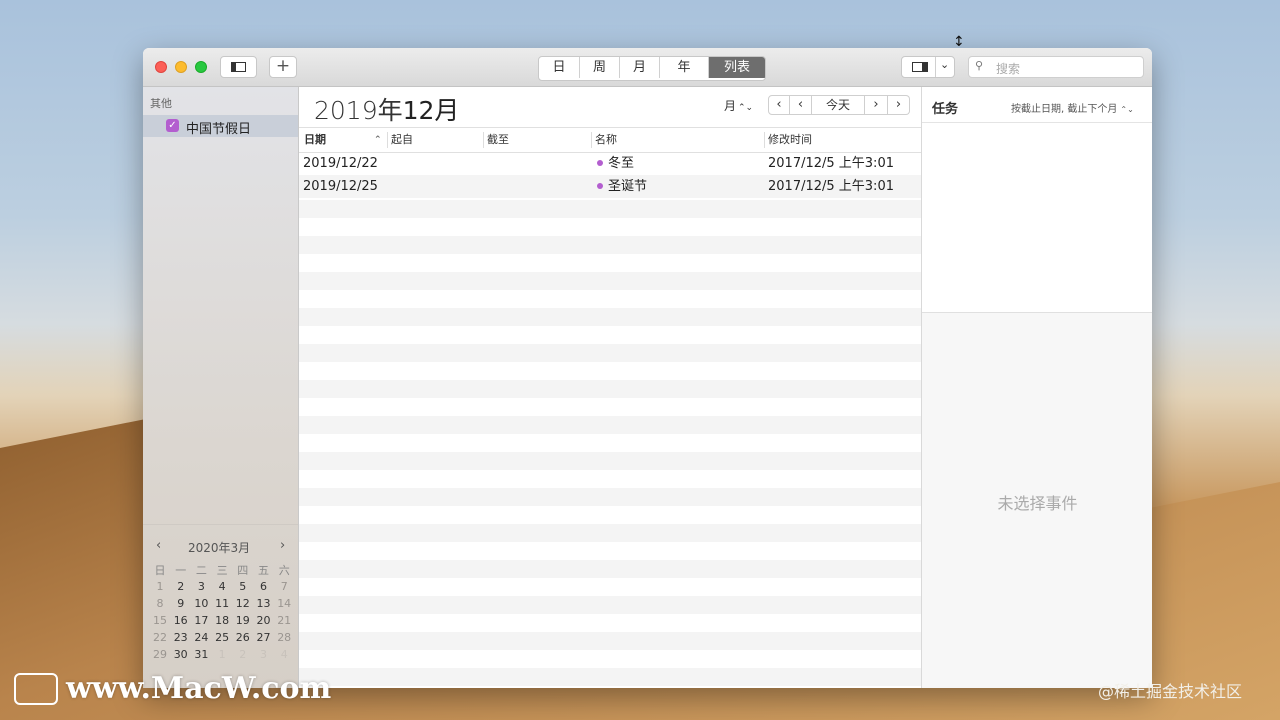 Image resolution: width=1280 pixels, height=720 pixels. What do you see at coordinates (640, 67) in the screenshot?
I see `tab-month: 月` at bounding box center [640, 67].